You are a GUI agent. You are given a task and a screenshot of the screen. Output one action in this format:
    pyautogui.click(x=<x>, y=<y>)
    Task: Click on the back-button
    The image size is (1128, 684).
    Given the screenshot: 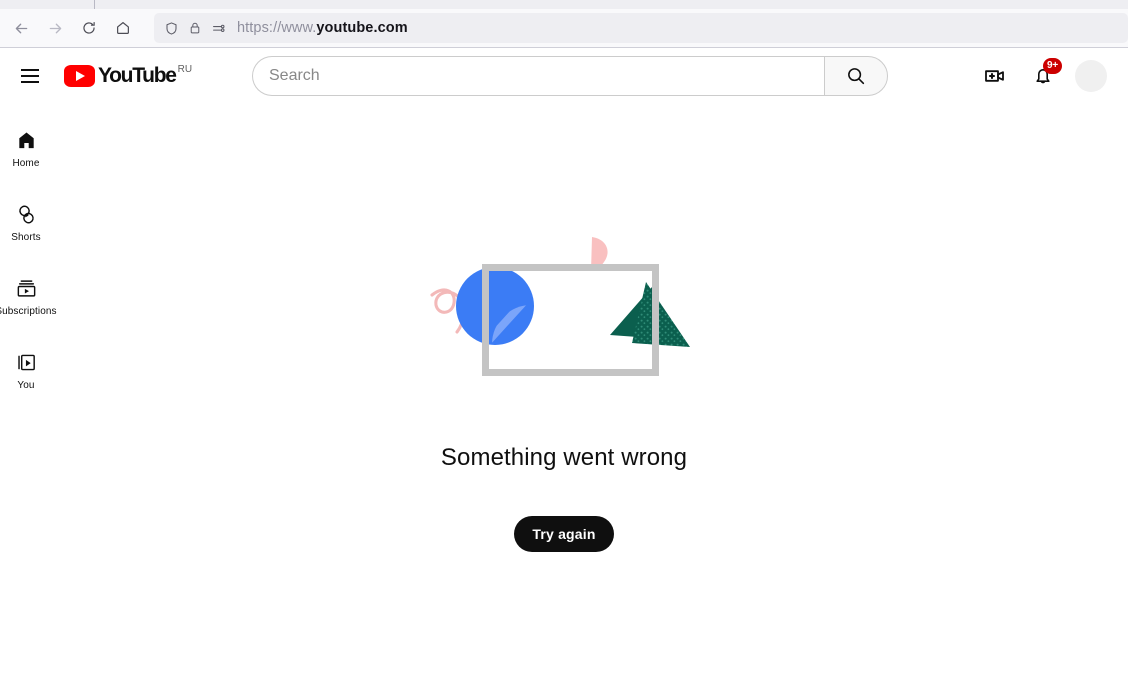 What is the action you would take?
    pyautogui.click(x=21, y=28)
    